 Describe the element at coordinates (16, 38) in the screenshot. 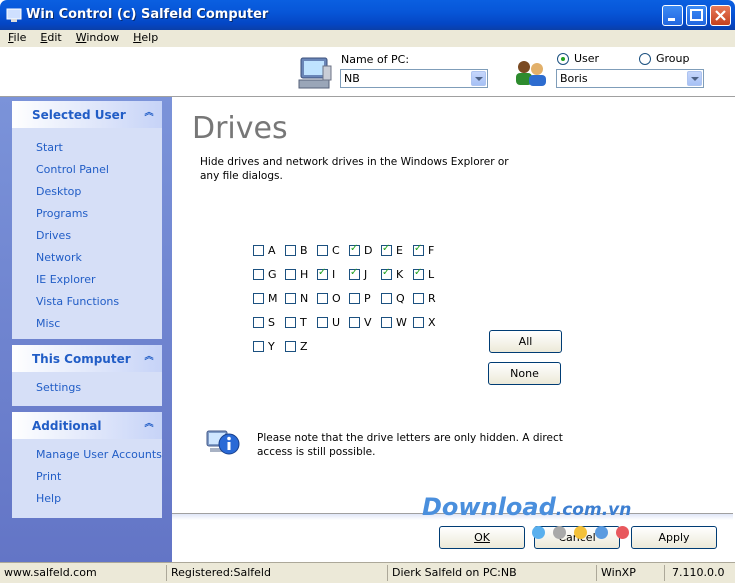

I see `menu-file: File` at that location.